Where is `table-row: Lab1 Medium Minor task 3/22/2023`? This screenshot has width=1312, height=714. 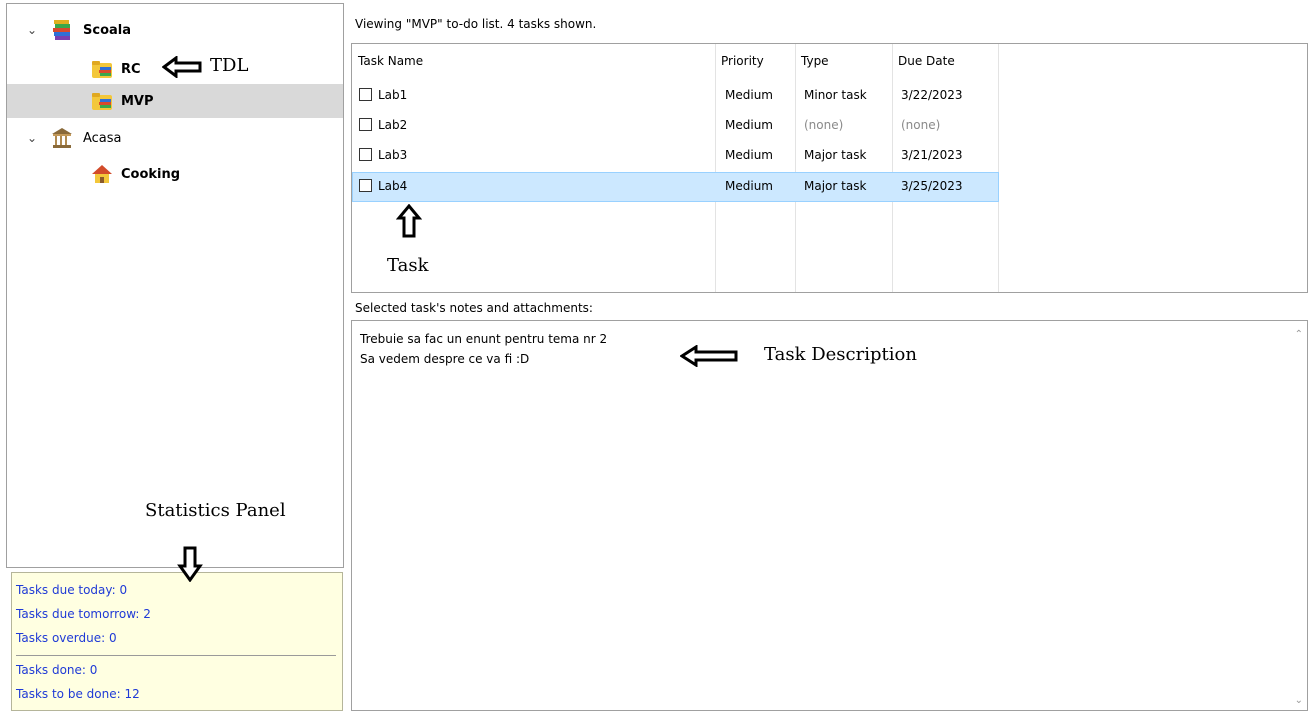
table-row: Lab1 Medium Minor task 3/22/2023 is located at coordinates (675, 96).